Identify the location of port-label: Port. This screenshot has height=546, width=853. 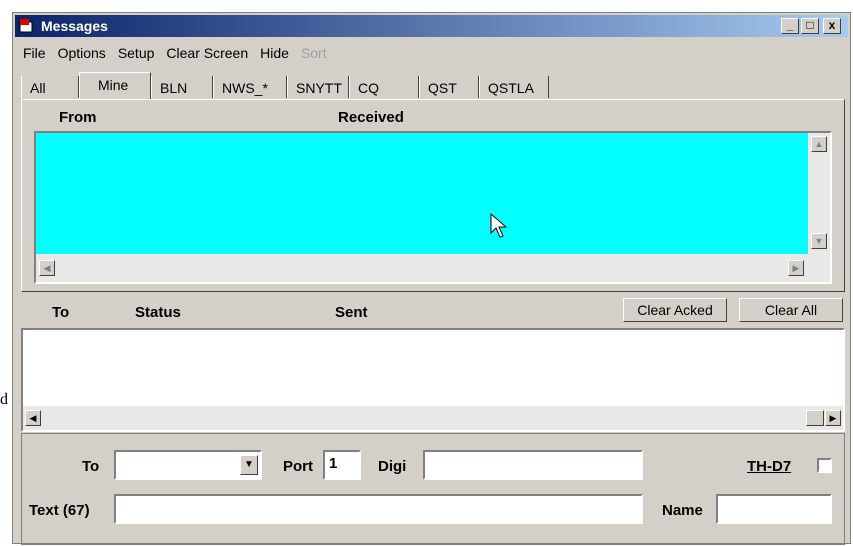
(298, 466).